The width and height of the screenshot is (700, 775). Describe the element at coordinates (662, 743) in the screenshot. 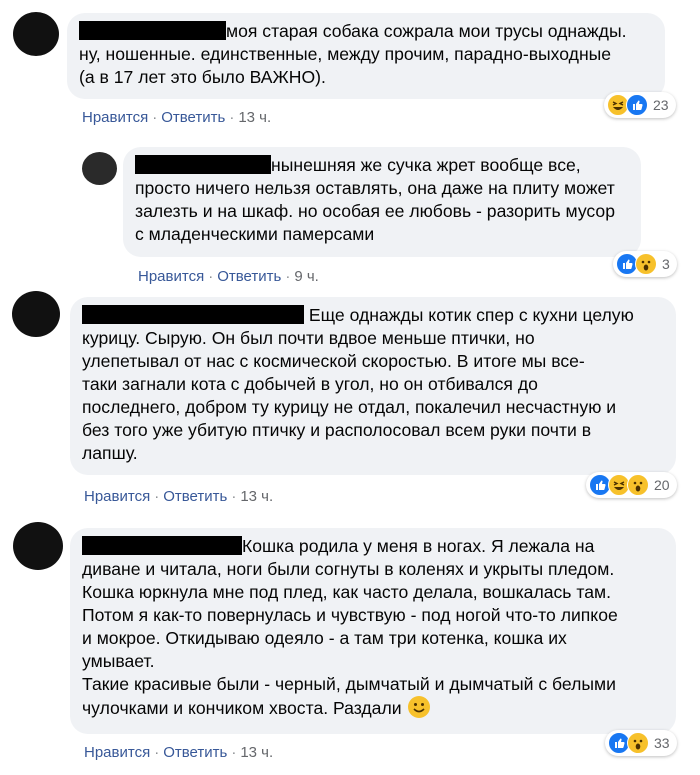

I see `reaction-count: 33` at that location.